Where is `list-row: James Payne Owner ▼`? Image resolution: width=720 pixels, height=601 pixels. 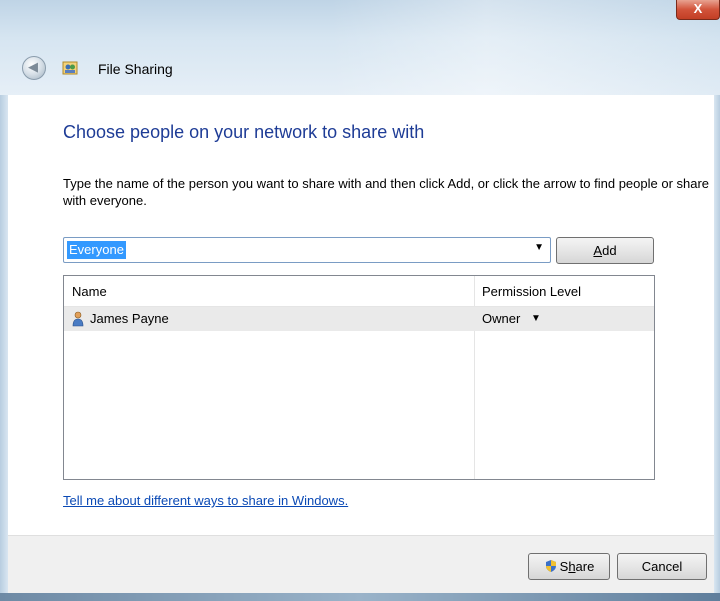
list-row: James Payne Owner ▼ is located at coordinates (359, 319).